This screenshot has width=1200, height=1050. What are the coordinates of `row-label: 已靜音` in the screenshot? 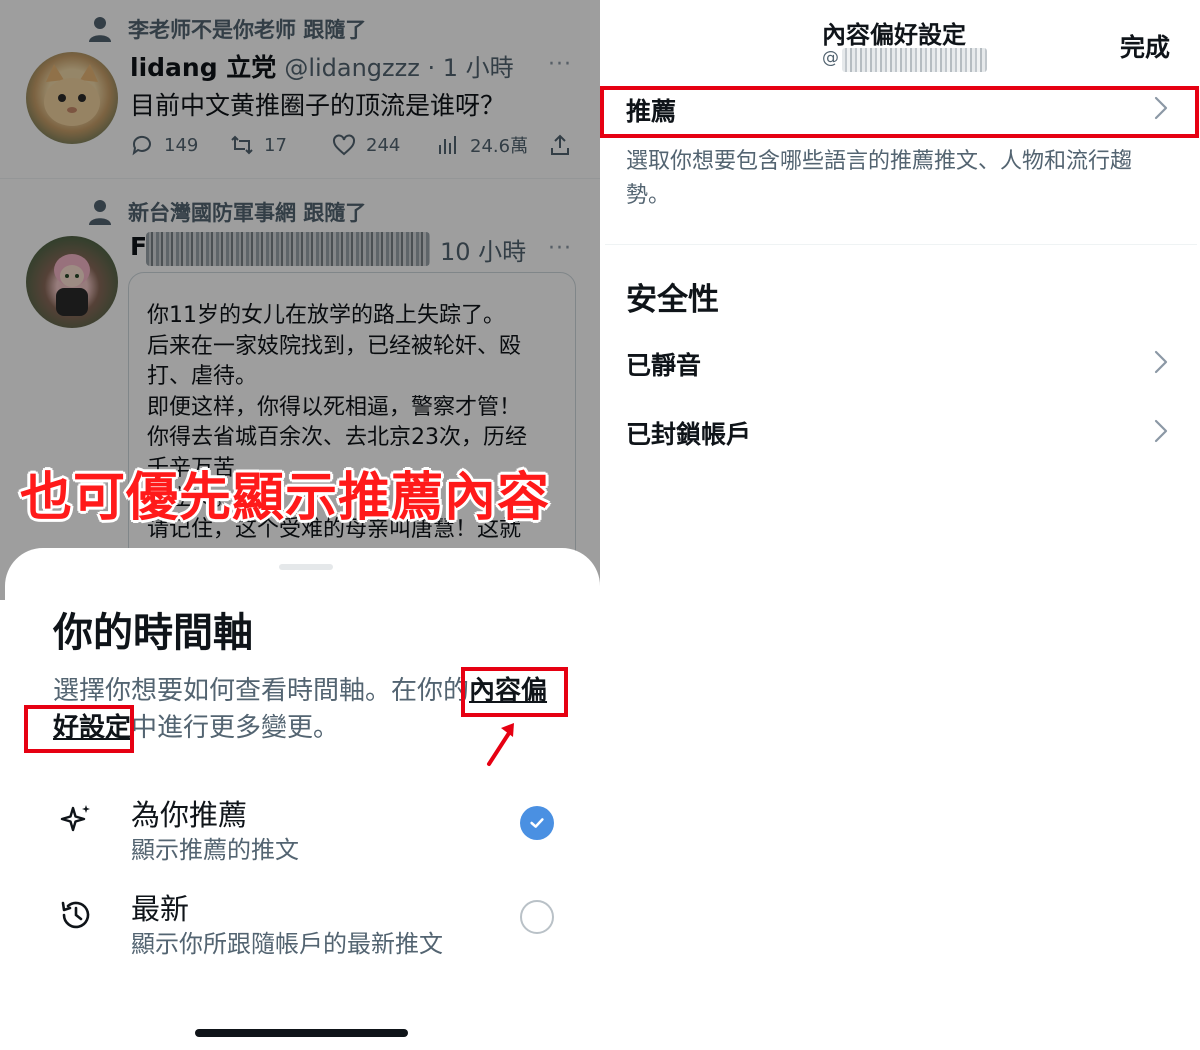 It's located at (664, 365).